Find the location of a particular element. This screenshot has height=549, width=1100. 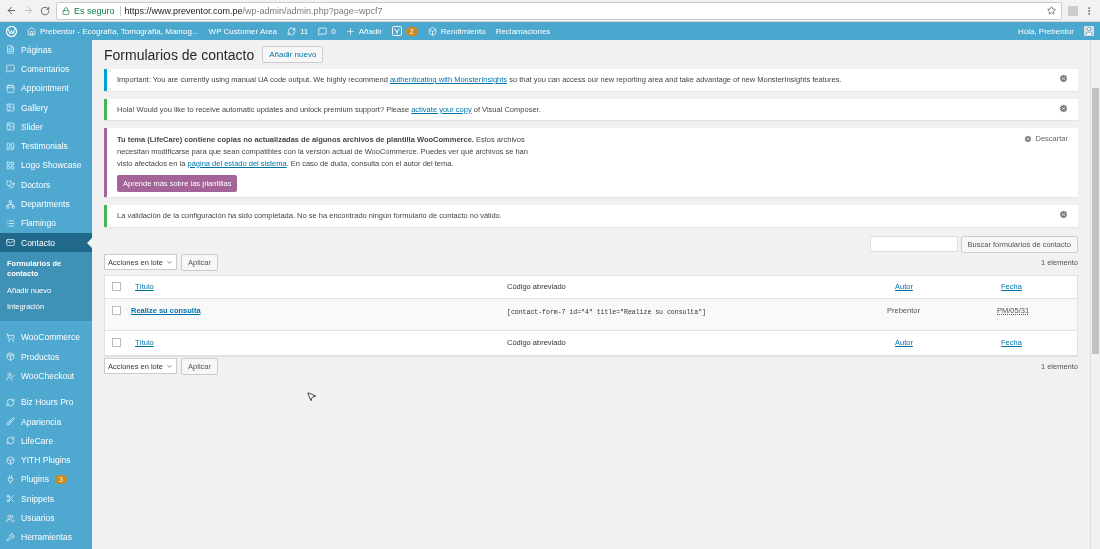

brush-icon is located at coordinates (10, 422).